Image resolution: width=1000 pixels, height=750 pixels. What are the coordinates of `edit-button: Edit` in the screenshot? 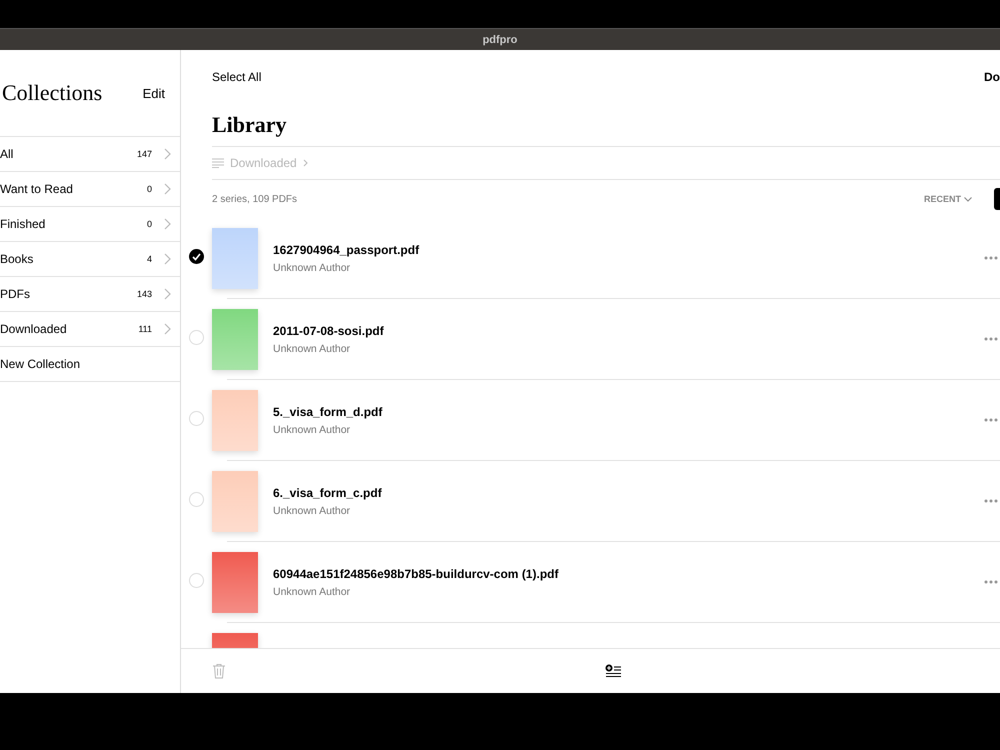 It's located at (153, 93).